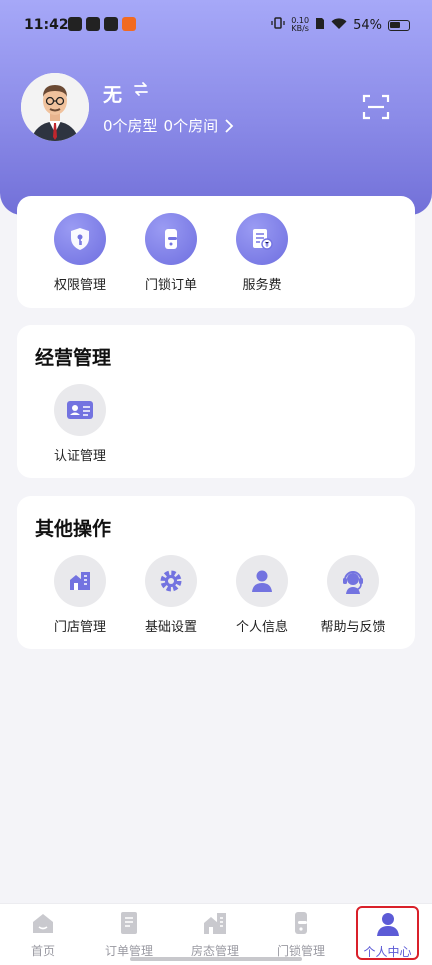 This screenshot has height=965, width=432. I want to click on store-management-item: 门店管理, so click(80, 595).